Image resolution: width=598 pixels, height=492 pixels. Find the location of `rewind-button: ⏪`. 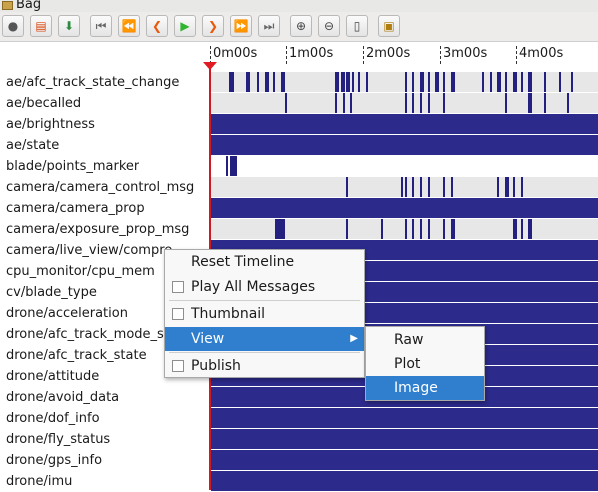

rewind-button: ⏪ is located at coordinates (129, 26).